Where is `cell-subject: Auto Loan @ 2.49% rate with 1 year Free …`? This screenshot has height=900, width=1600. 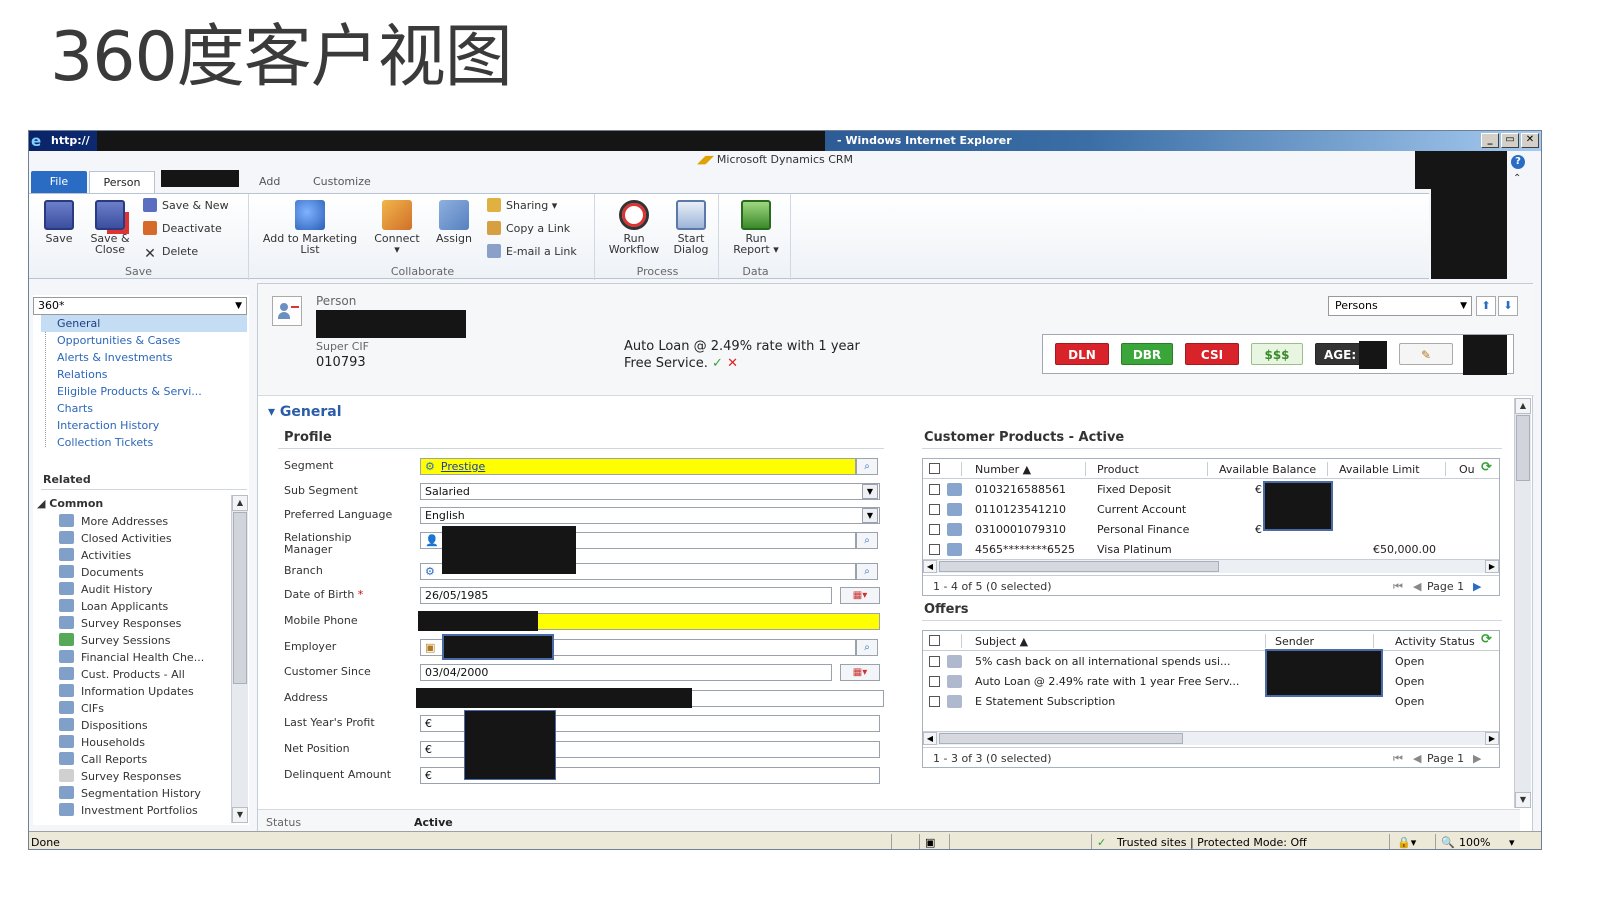 cell-subject: Auto Loan @ 2.49% rate with 1 year Free … is located at coordinates (1107, 681).